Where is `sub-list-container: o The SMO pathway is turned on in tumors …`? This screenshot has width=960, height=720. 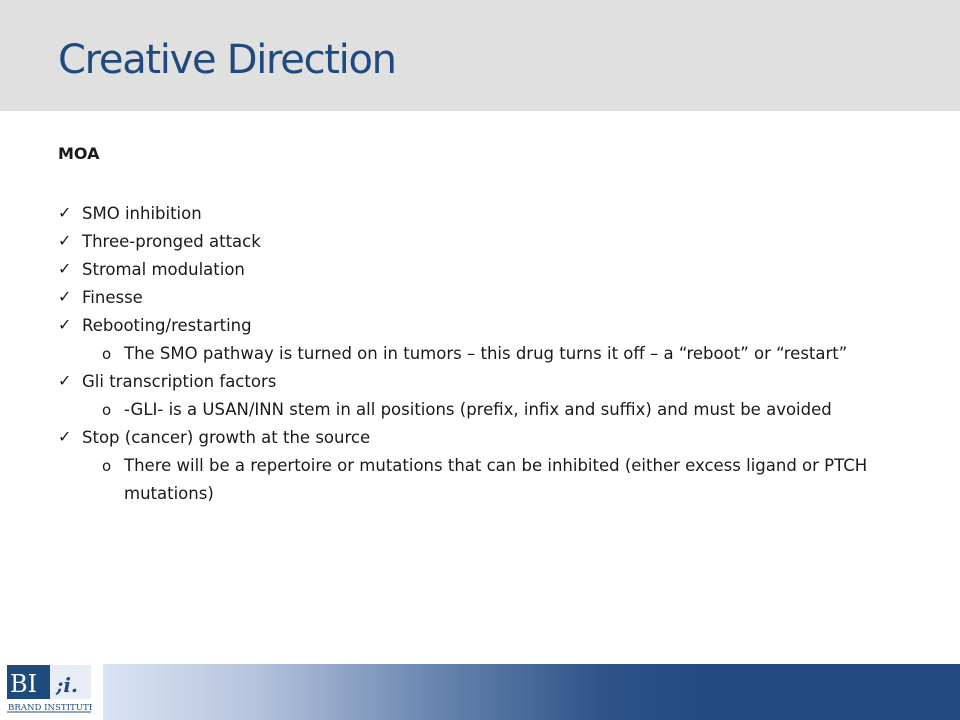 sub-list-container: o The SMO pathway is turned on in tumors … is located at coordinates (488, 354).